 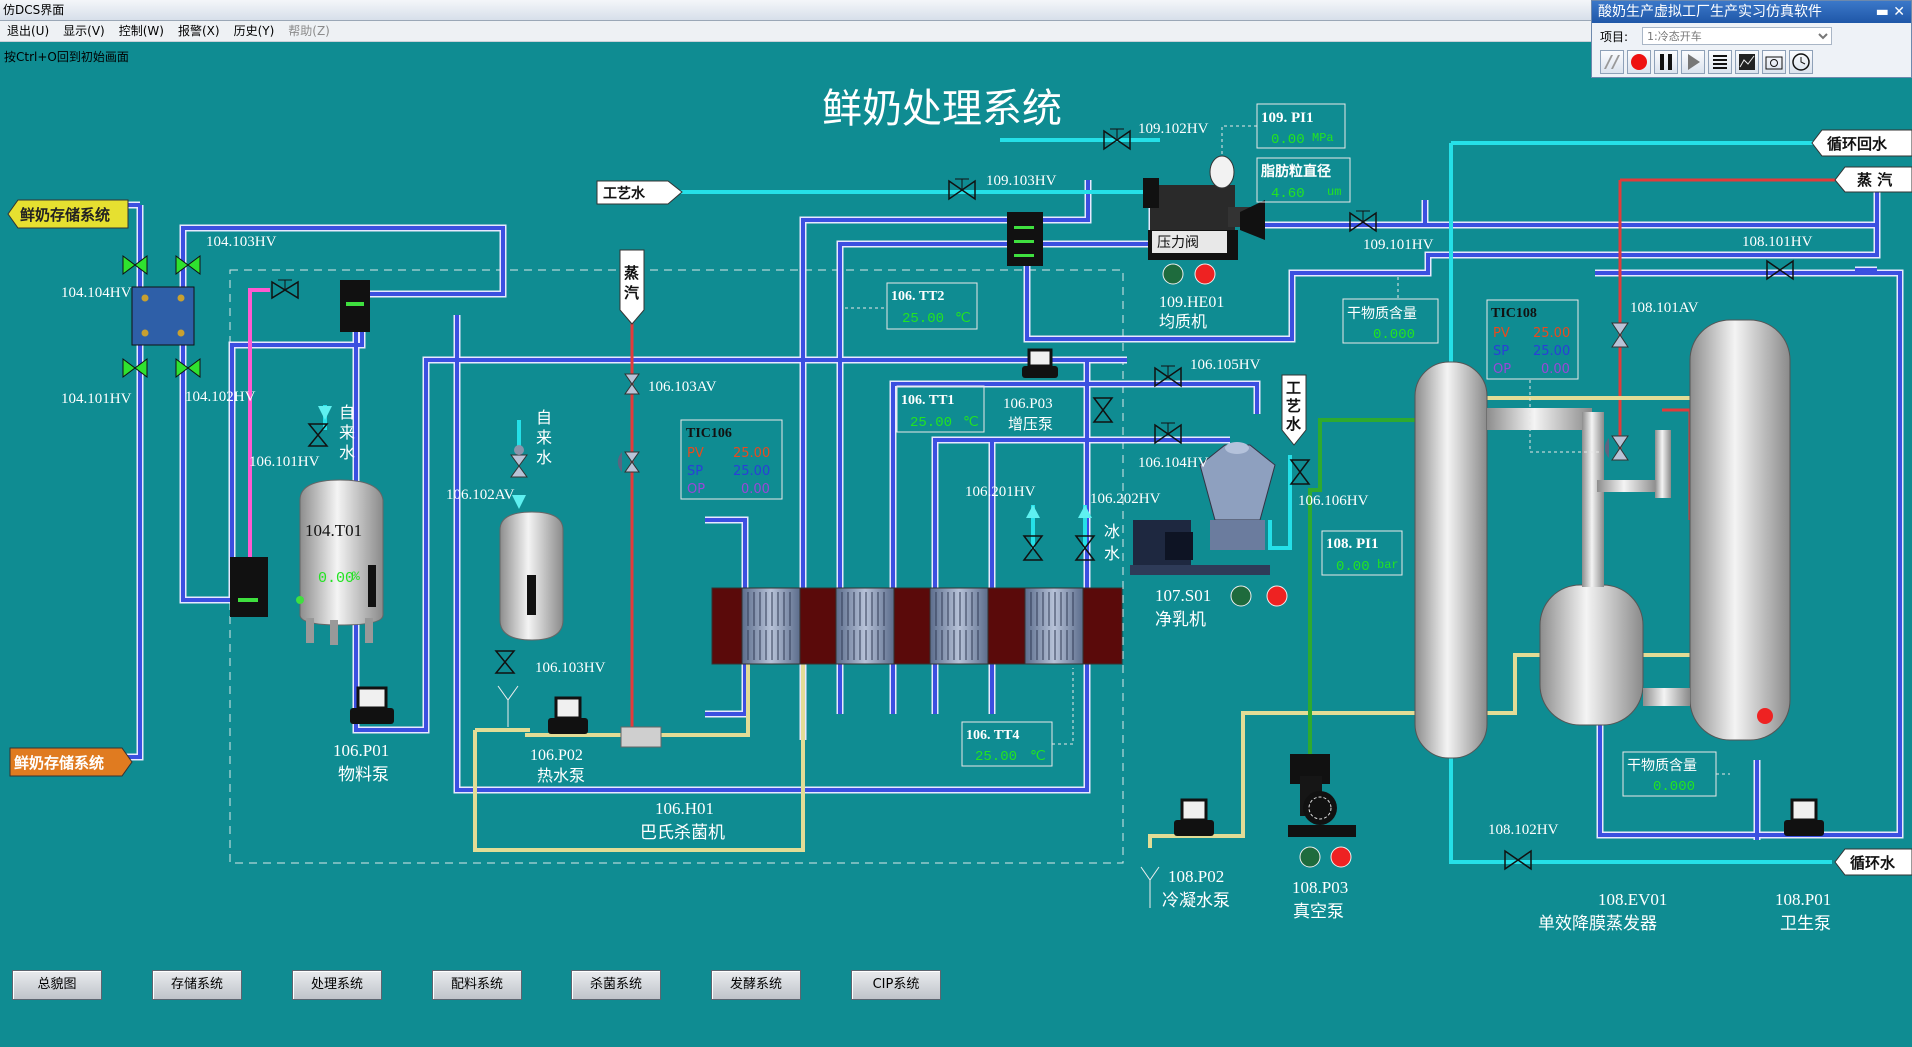 What do you see at coordinates (631, 293) in the screenshot?
I see `arrow-label-2: 汽` at bounding box center [631, 293].